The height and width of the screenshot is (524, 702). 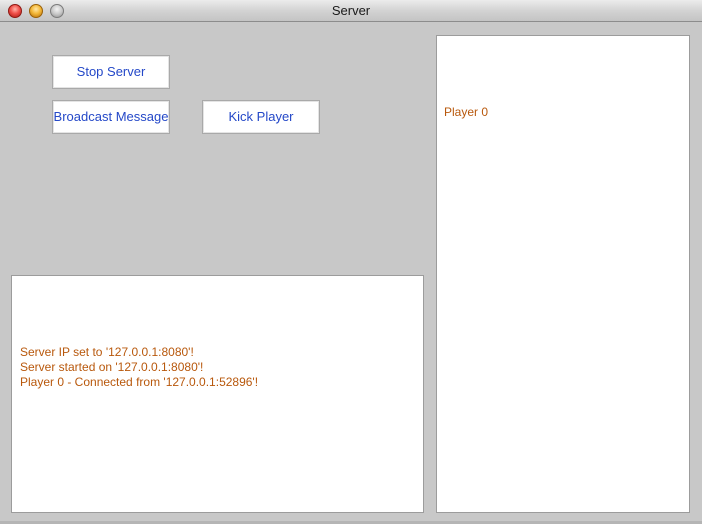 I want to click on kick-player-button: Kick Player, so click(x=261, y=117).